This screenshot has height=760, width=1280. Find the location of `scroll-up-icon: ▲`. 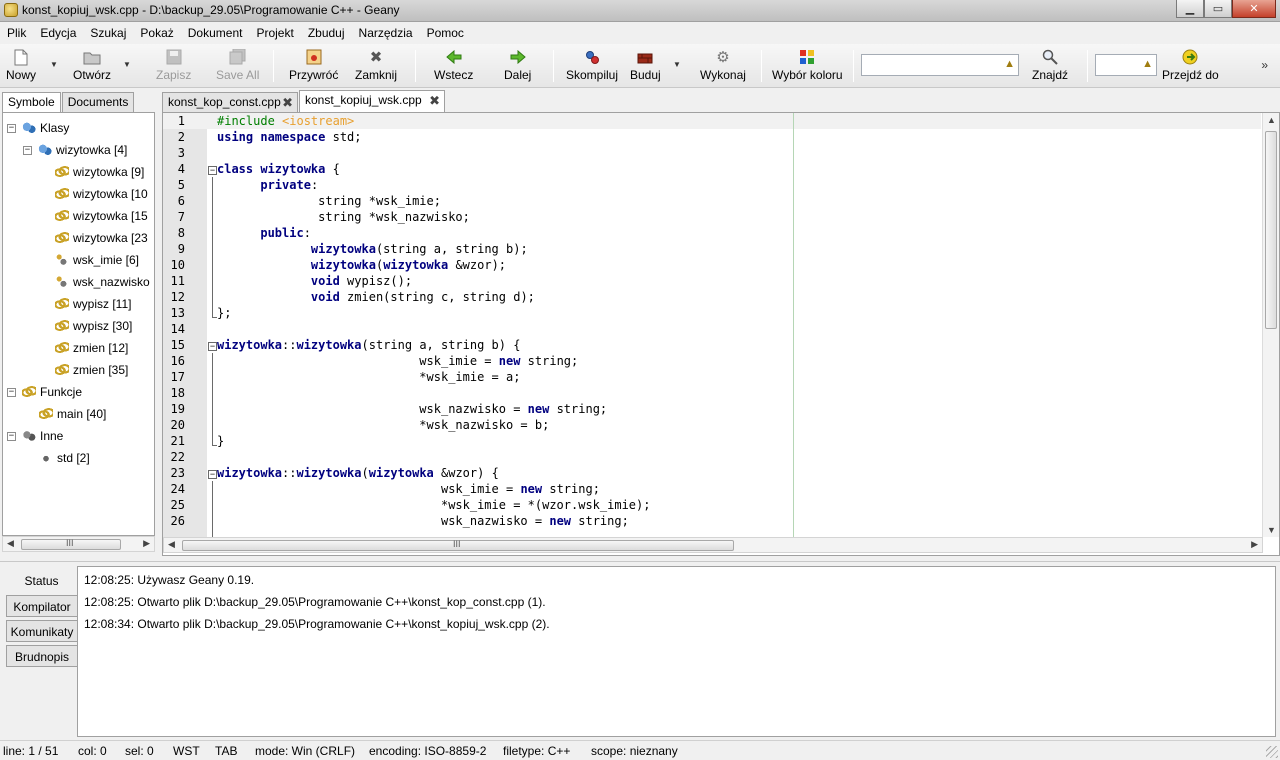

scroll-up-icon: ▲ is located at coordinates (1271, 120).